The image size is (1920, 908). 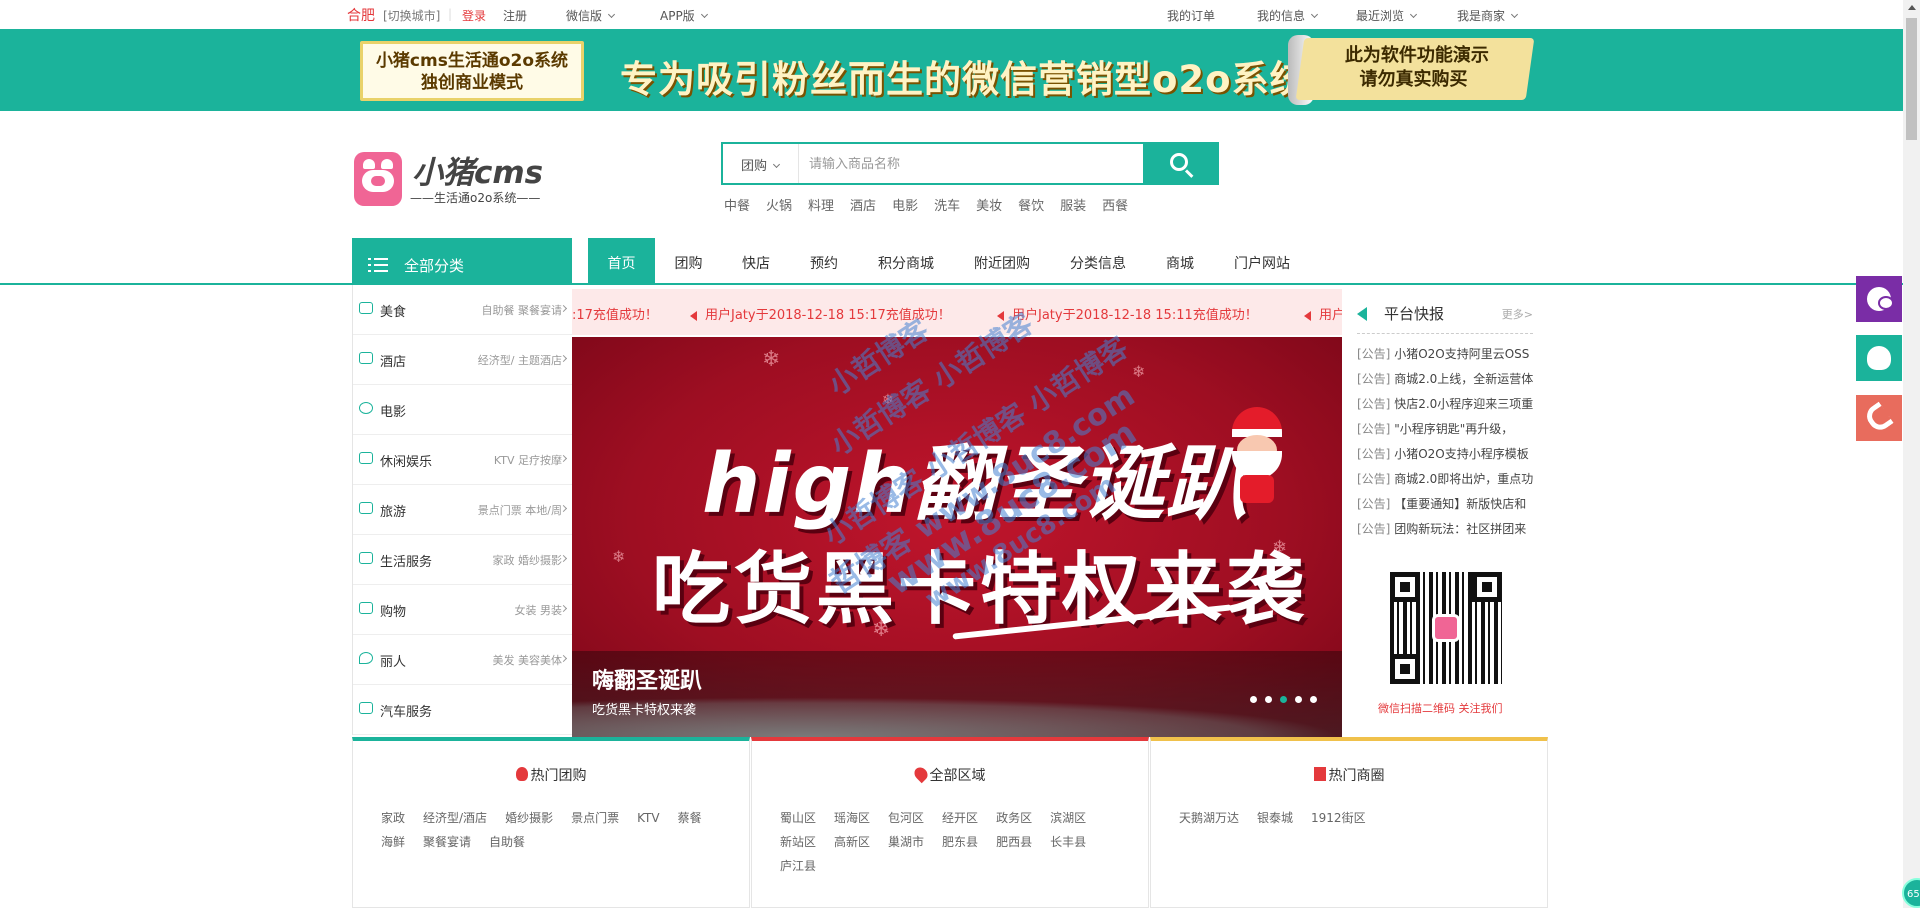 What do you see at coordinates (1879, 358) in the screenshot?
I see `qq-float-button` at bounding box center [1879, 358].